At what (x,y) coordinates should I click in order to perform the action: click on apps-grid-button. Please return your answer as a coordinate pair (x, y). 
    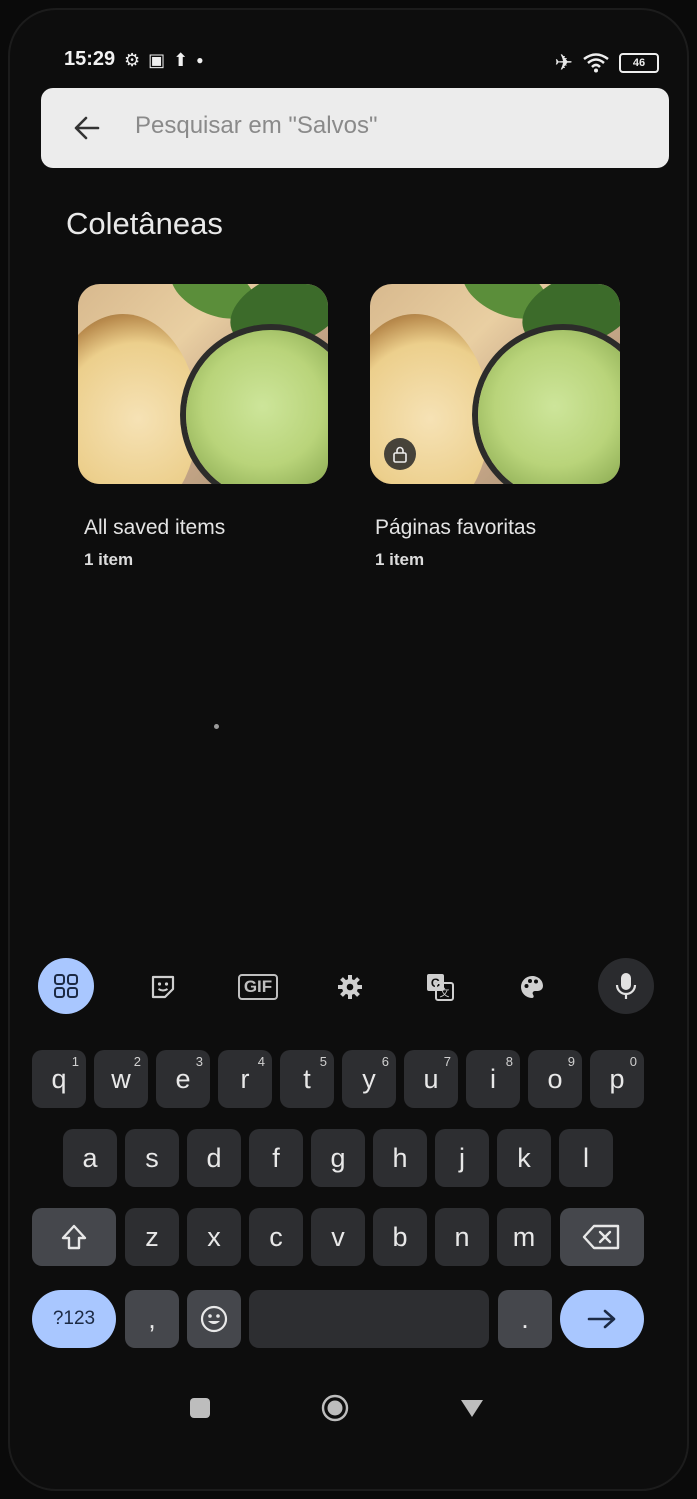
    Looking at the image, I should click on (66, 986).